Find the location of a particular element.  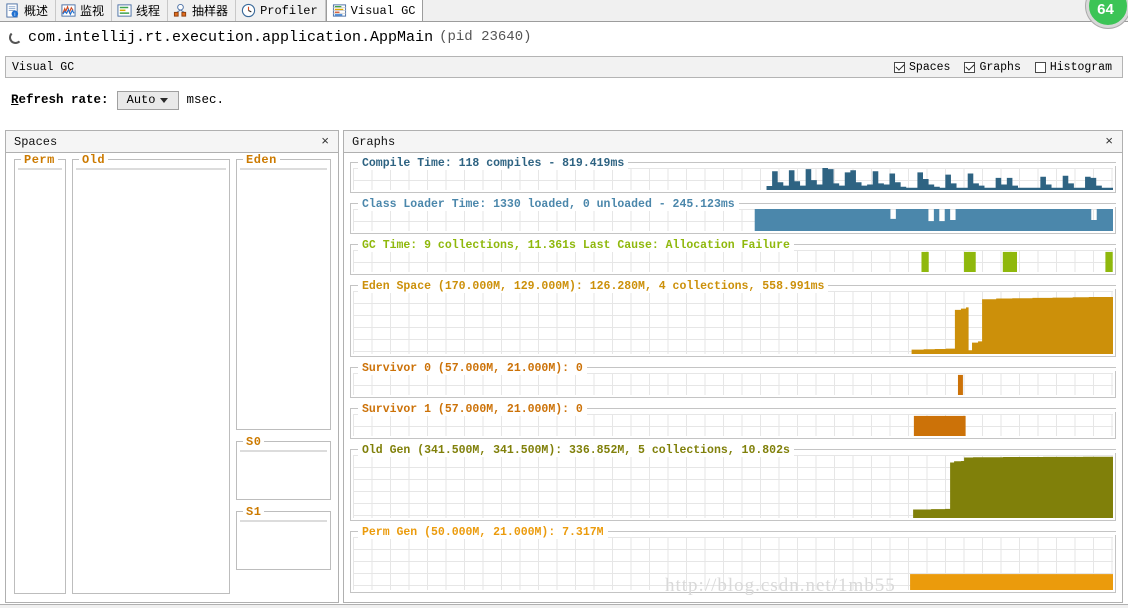

space-group-old: Old is located at coordinates (151, 373).